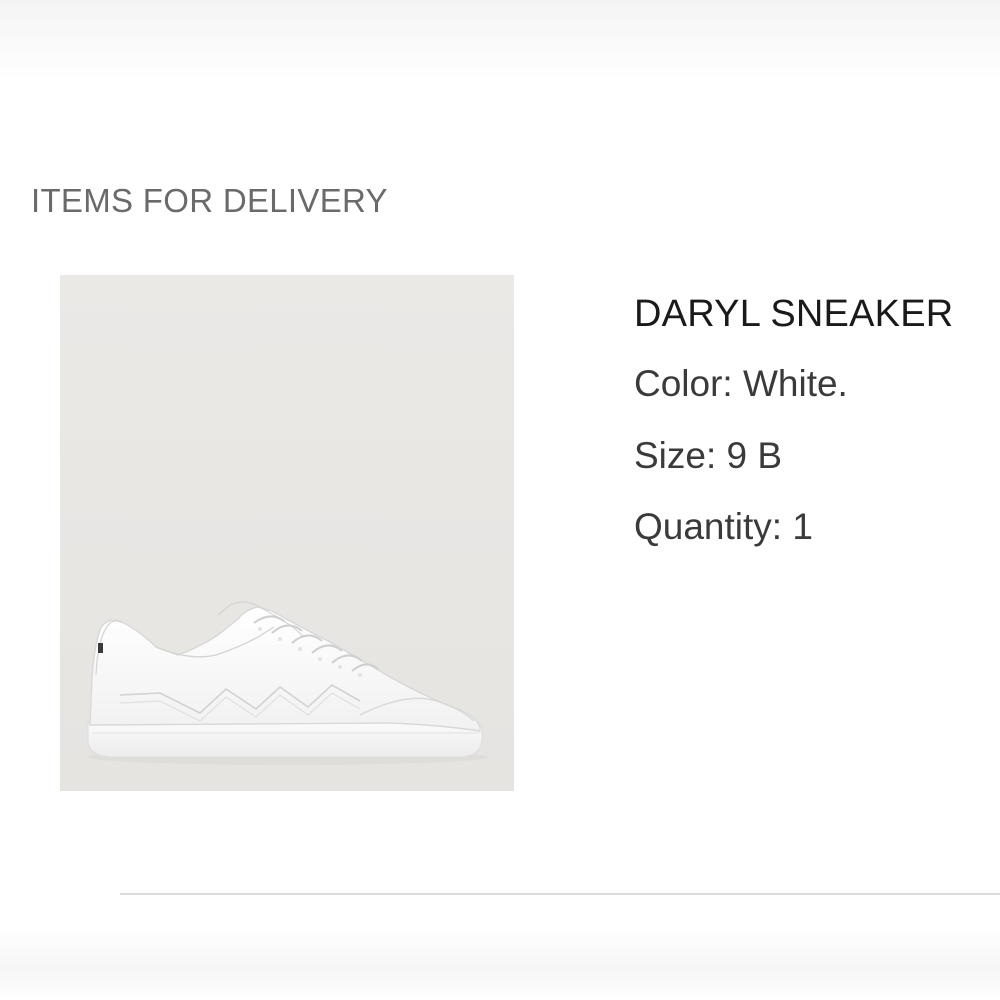 The width and height of the screenshot is (1000, 1000). Describe the element at coordinates (500, 962) in the screenshot. I see `bottom-fade` at that location.